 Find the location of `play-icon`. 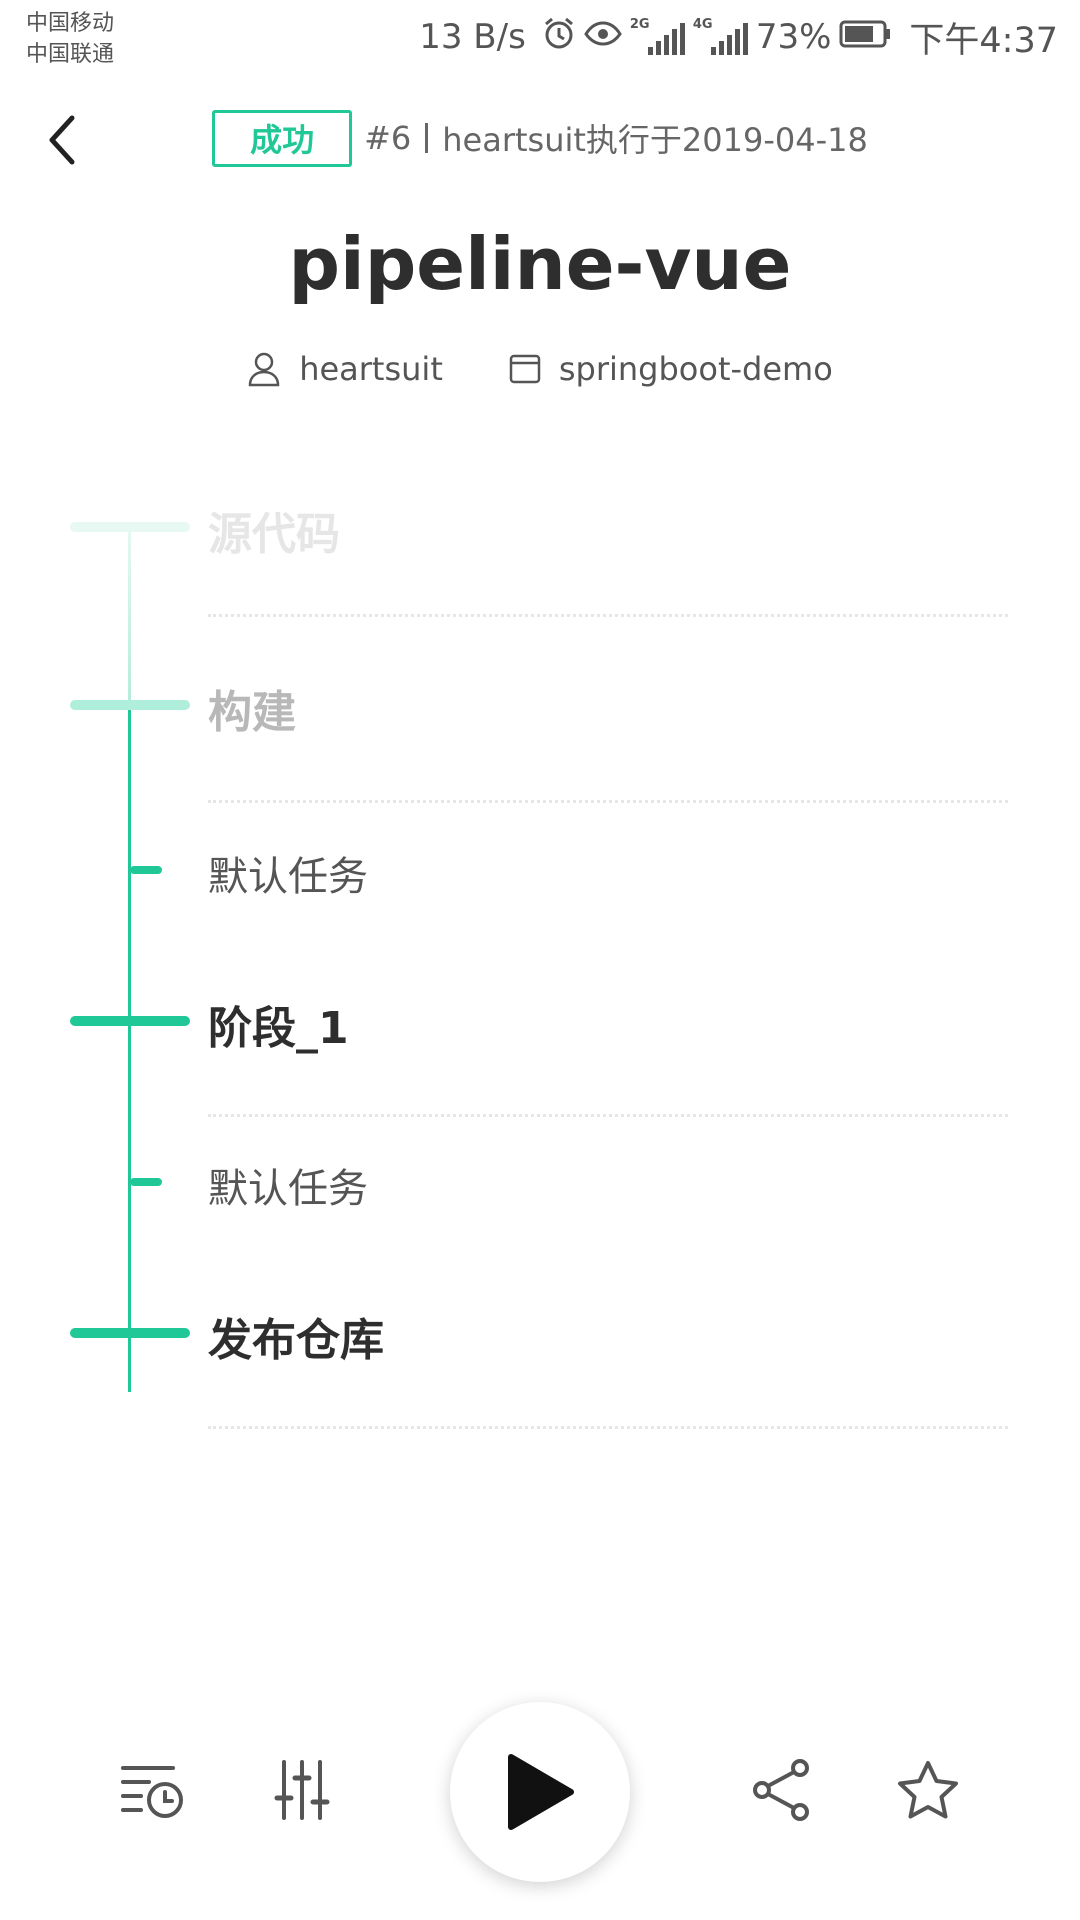

play-icon is located at coordinates (541, 1792).